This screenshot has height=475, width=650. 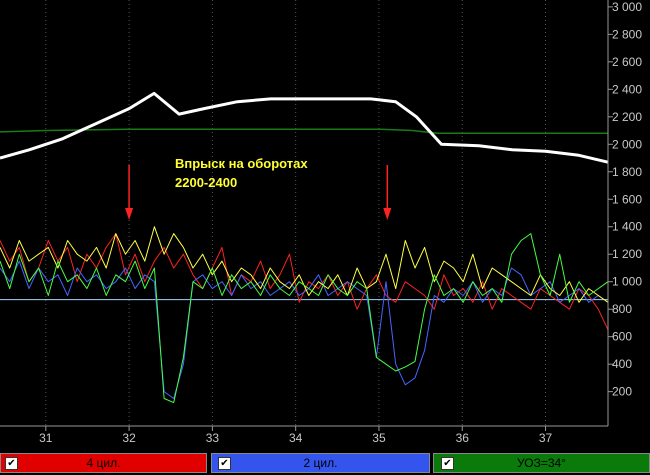 I want to click on legend-bar: ✔ 4 цил. ✔ 2 цил. ✔ УОЗ=34°, so click(x=325, y=463).